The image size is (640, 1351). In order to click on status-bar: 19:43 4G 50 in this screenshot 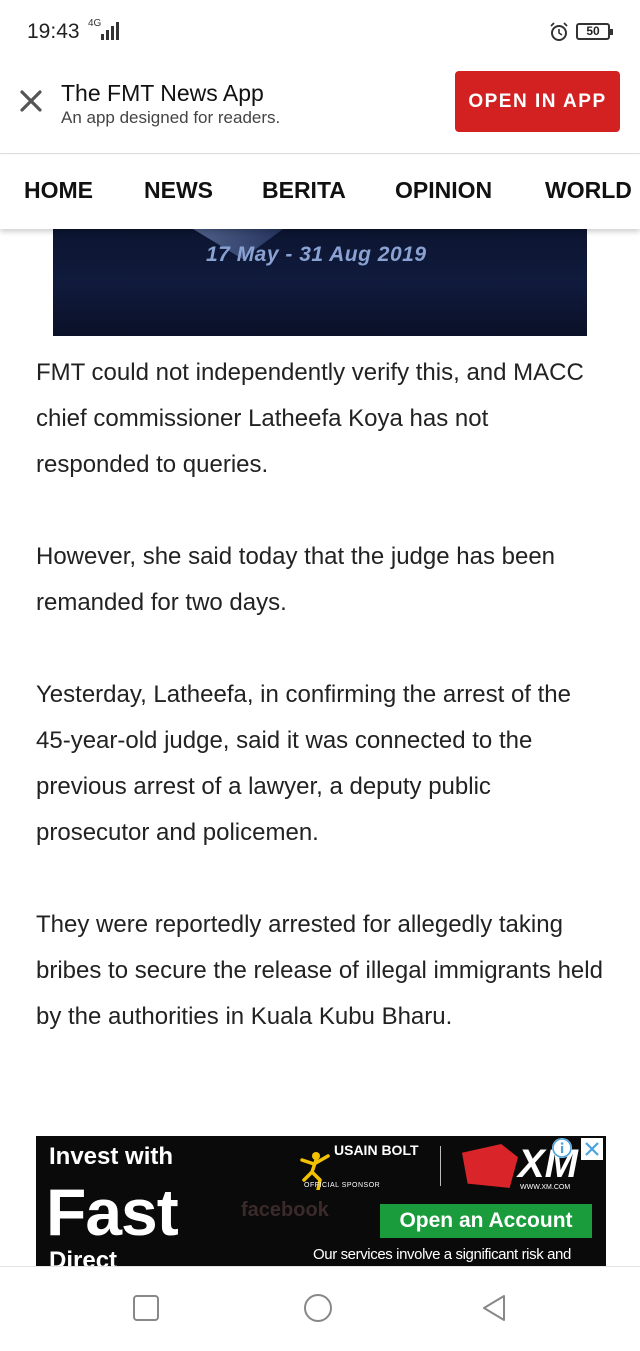, I will do `click(320, 32)`.